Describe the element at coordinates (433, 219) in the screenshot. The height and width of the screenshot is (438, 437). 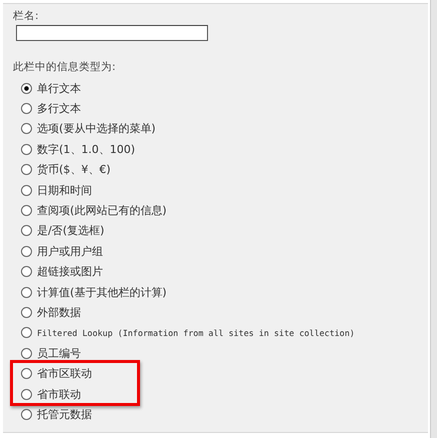
I see `scrollbar` at that location.